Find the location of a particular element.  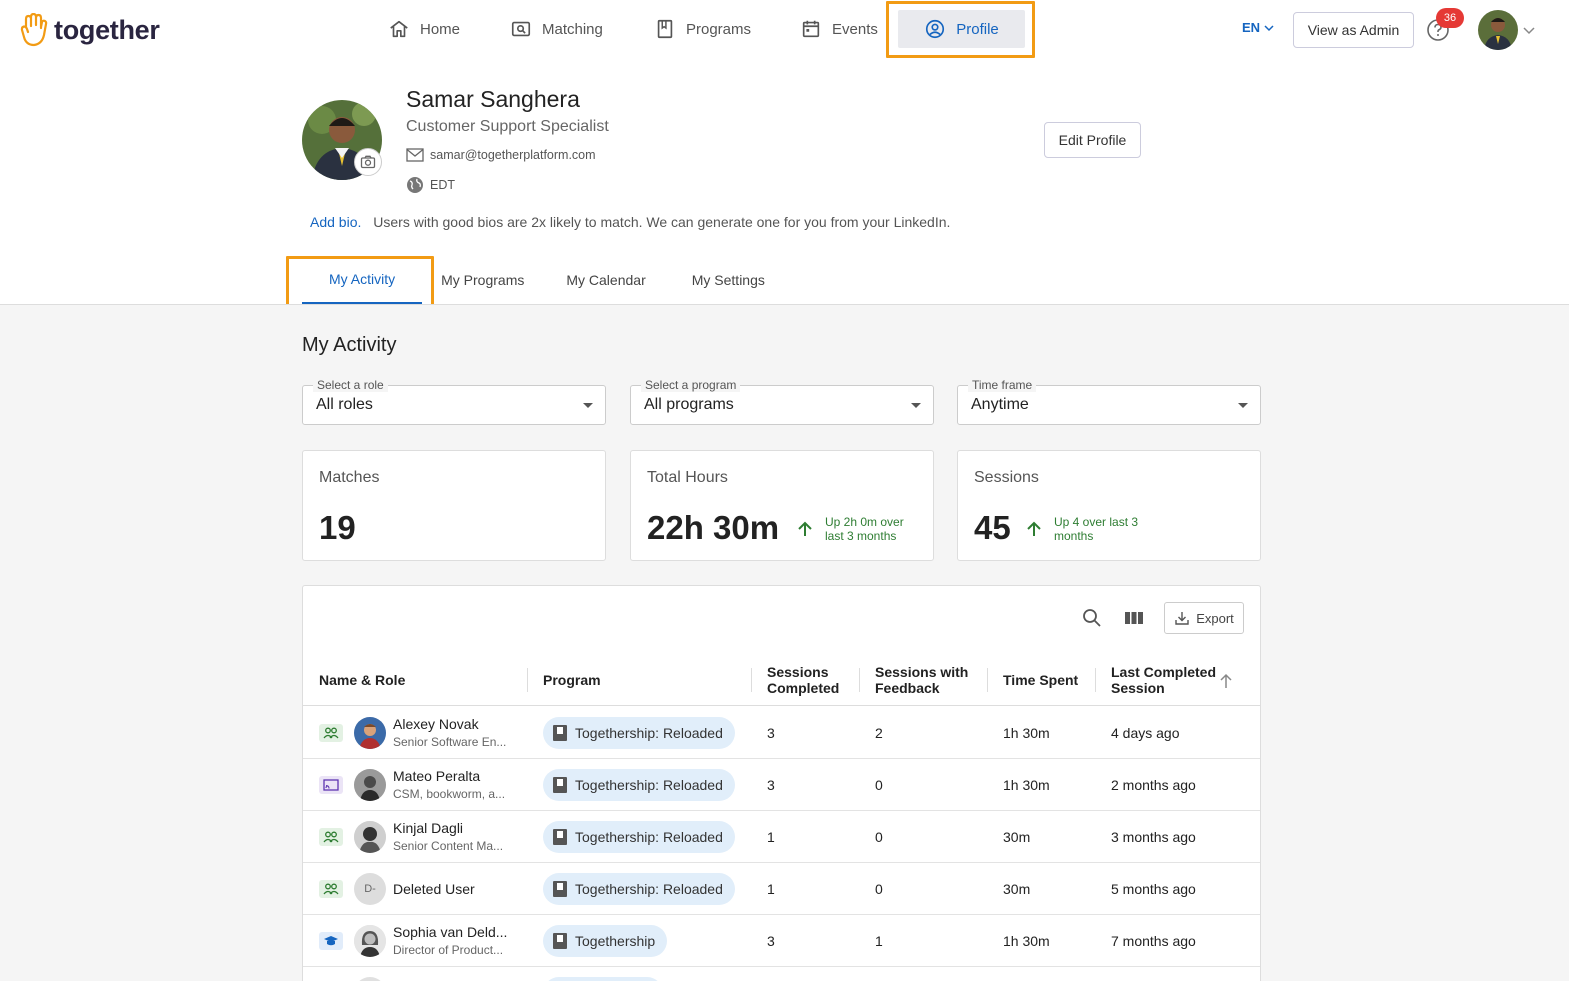

camera-icon is located at coordinates (368, 162).